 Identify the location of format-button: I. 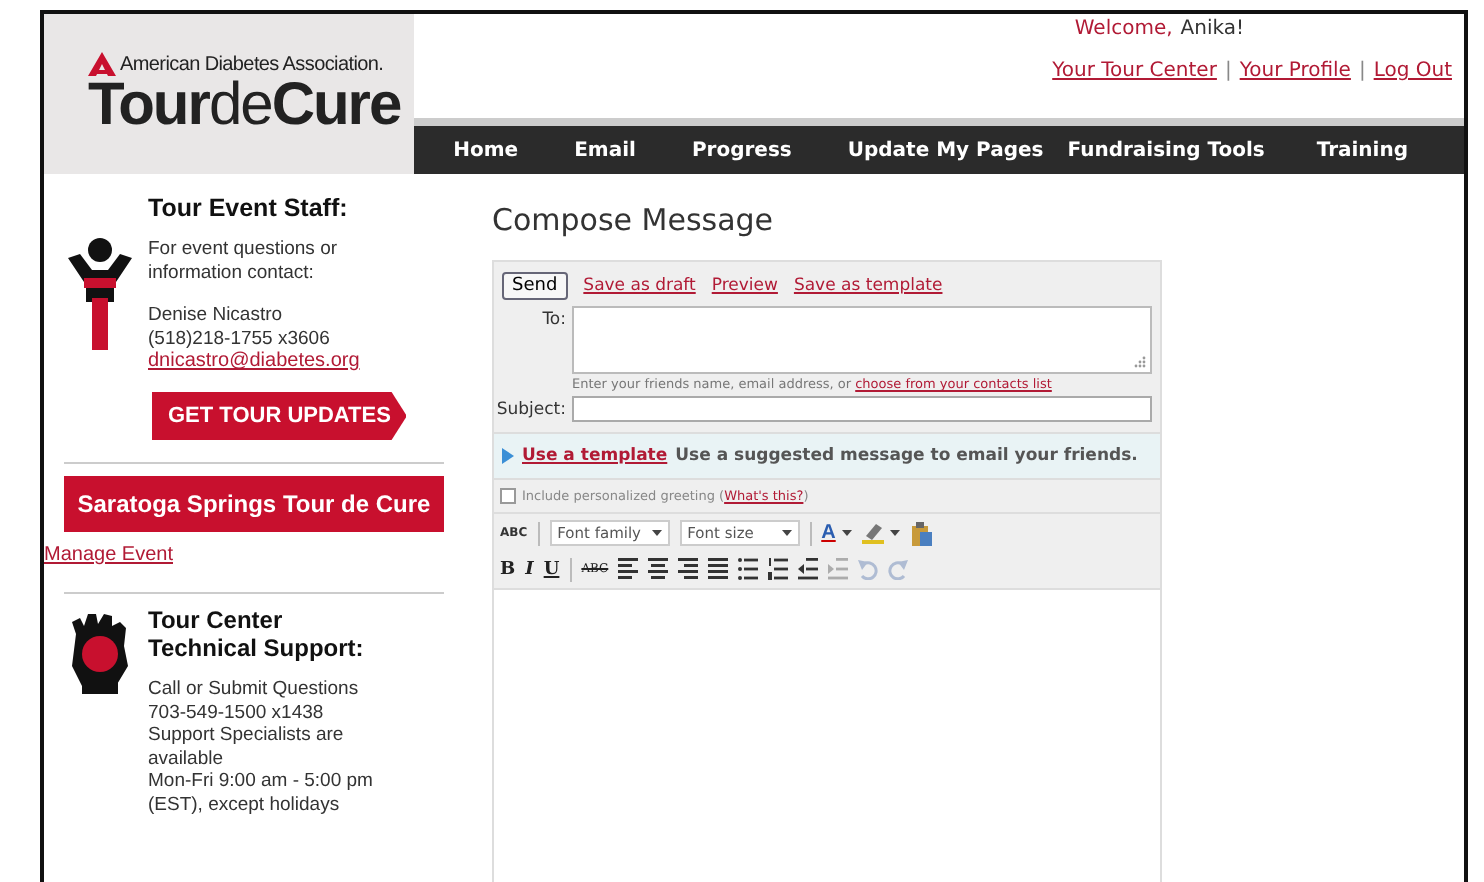
(529, 569).